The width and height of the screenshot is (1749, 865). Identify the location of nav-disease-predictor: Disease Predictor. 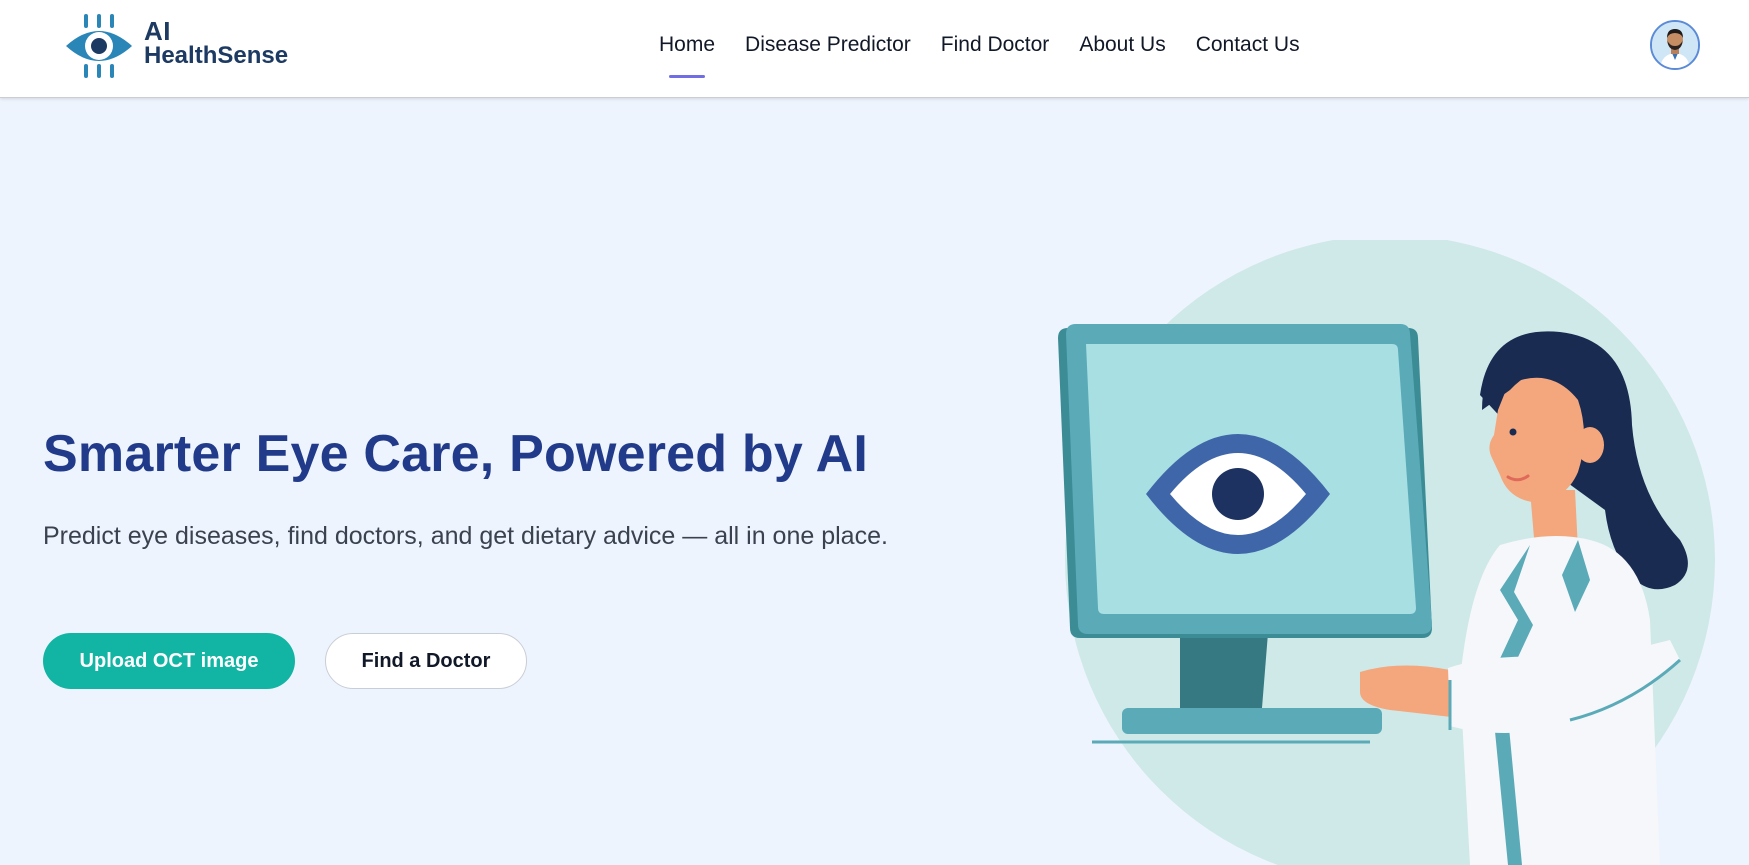
(828, 50).